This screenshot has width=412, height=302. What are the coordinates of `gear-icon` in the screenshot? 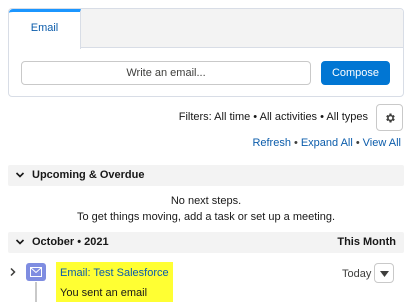 It's located at (390, 118).